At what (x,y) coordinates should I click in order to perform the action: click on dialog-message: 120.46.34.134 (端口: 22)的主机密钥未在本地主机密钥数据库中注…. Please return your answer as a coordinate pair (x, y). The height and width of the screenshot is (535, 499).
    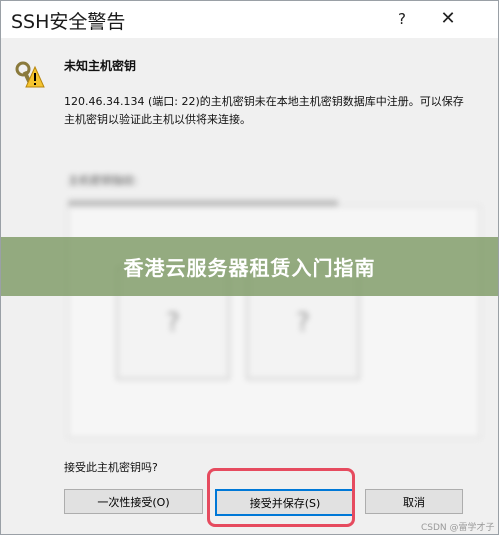
    Looking at the image, I should click on (264, 110).